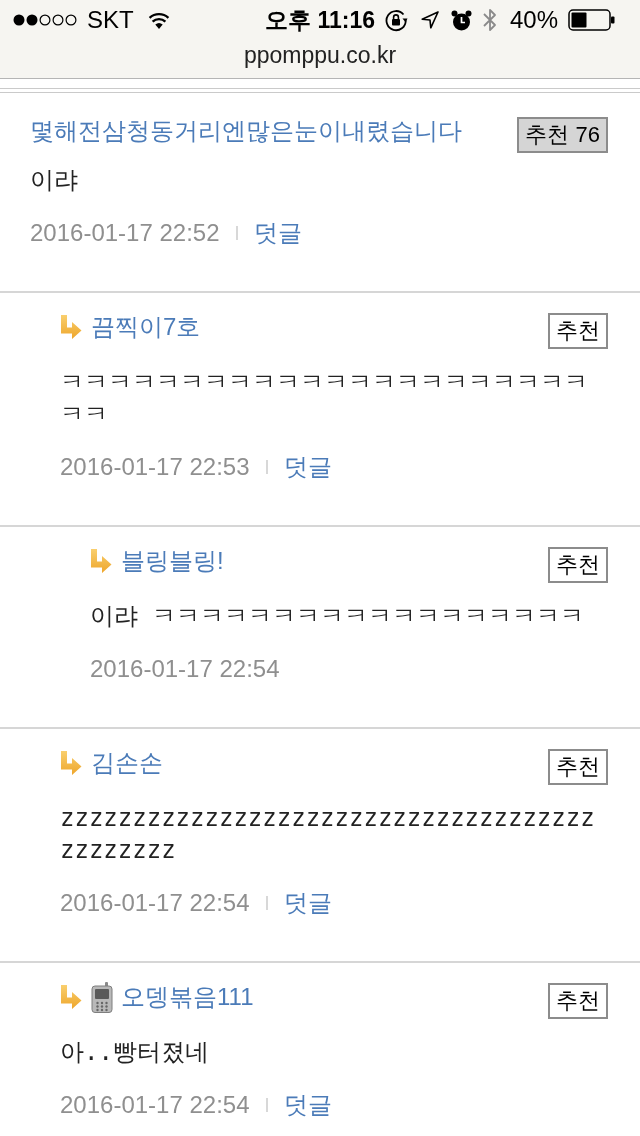 The image size is (640, 1136). What do you see at coordinates (591, 20) in the screenshot?
I see `battery-icon` at bounding box center [591, 20].